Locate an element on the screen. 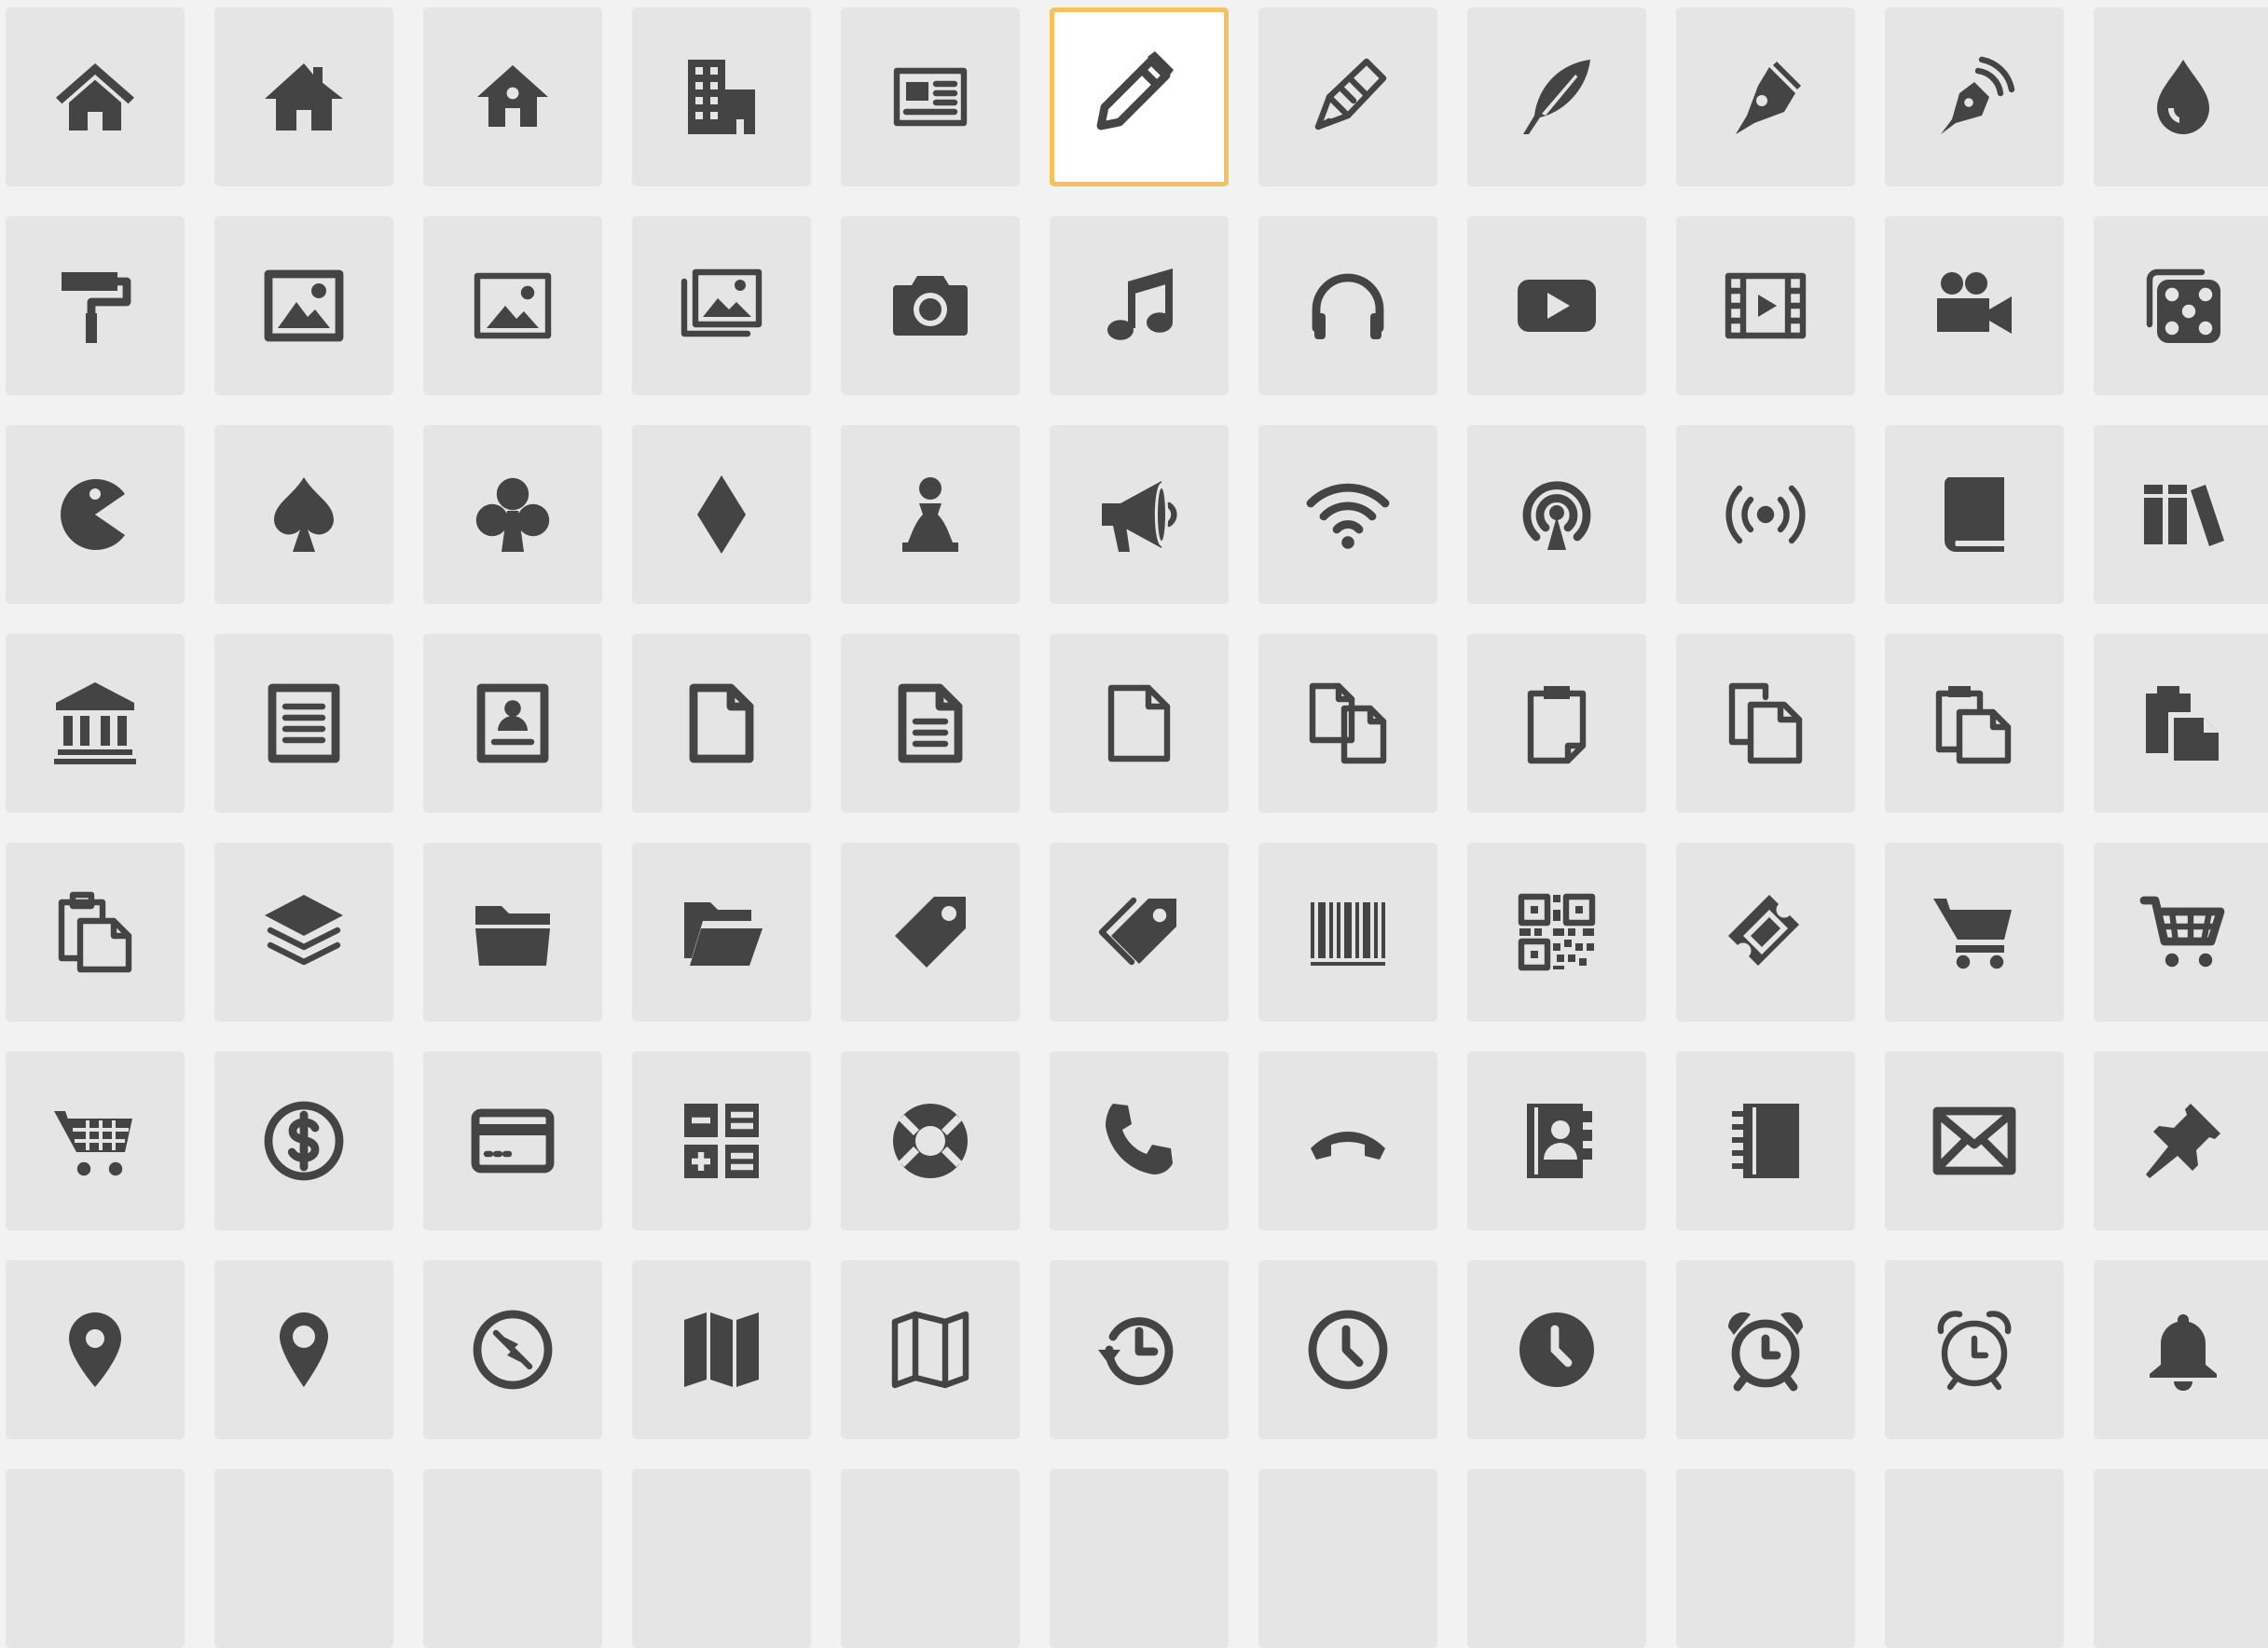 The width and height of the screenshot is (2268, 1648). history-tile is located at coordinates (1140, 1349).